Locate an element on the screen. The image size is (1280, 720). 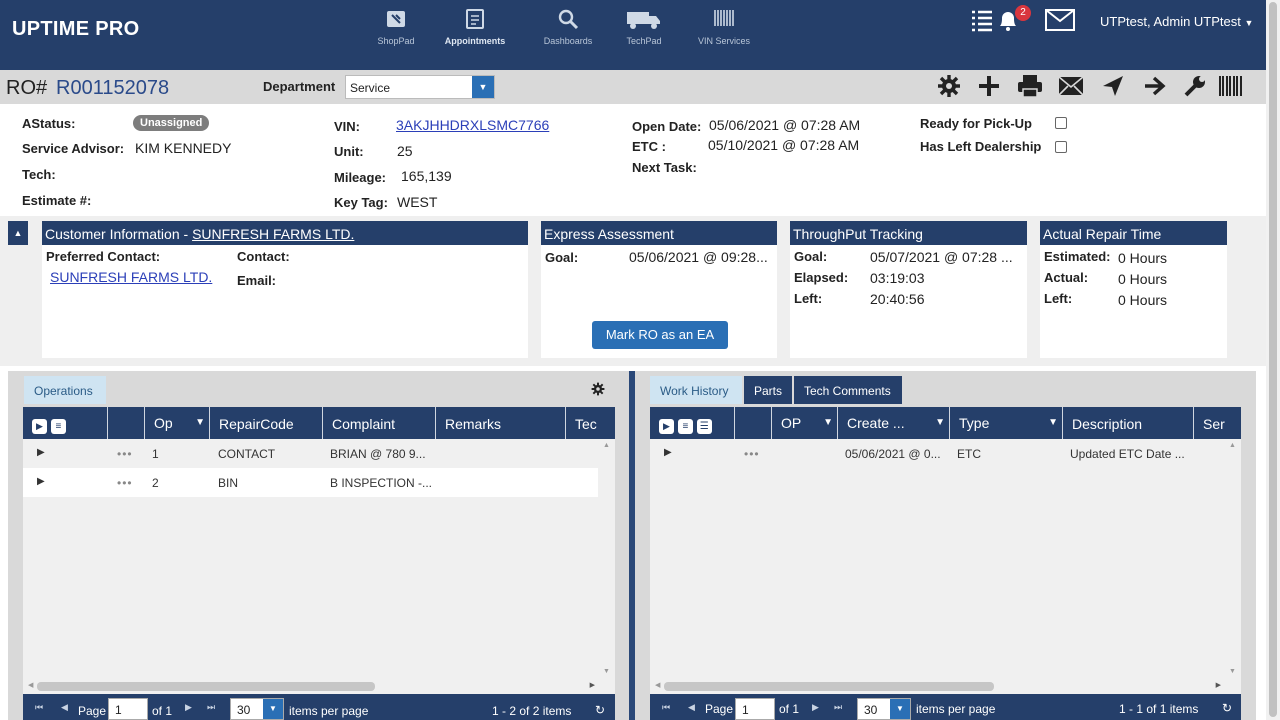
tech-column-header: Tec is located at coordinates (590, 423).